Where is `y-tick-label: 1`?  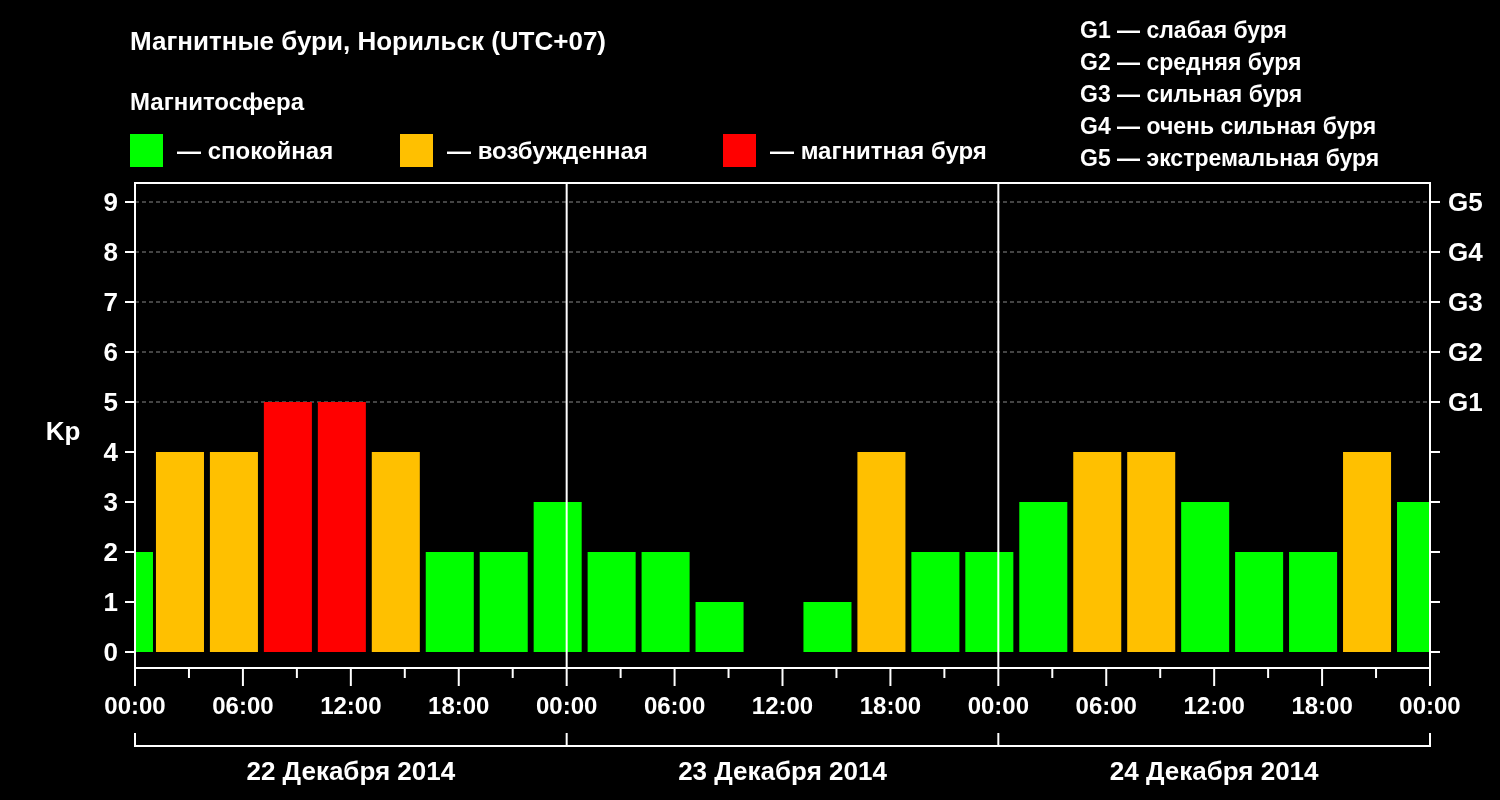
y-tick-label: 1 is located at coordinates (110, 602).